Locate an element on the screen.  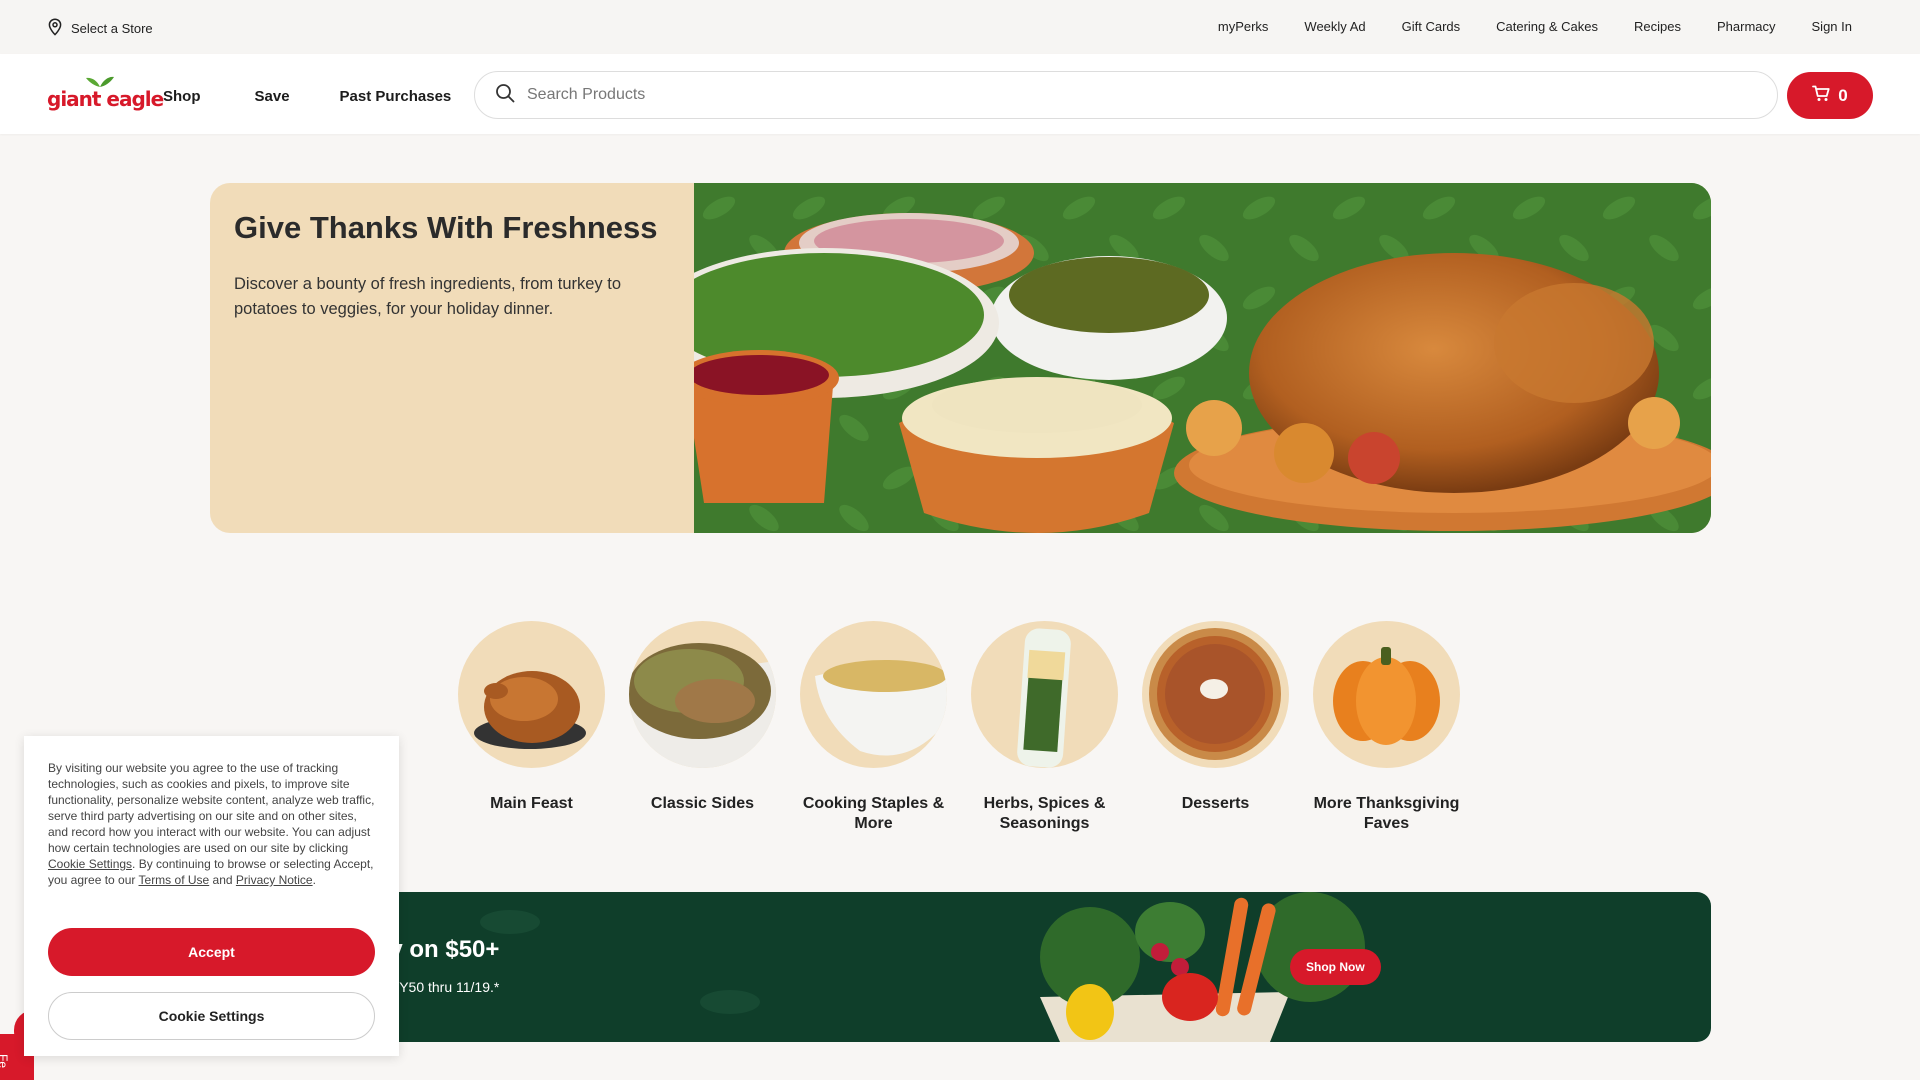
cookie-text-part: . is located at coordinates (314, 880).